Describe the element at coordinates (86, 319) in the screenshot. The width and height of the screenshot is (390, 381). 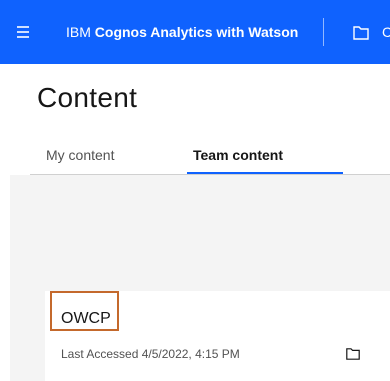
I see `card-title: OWCP` at that location.